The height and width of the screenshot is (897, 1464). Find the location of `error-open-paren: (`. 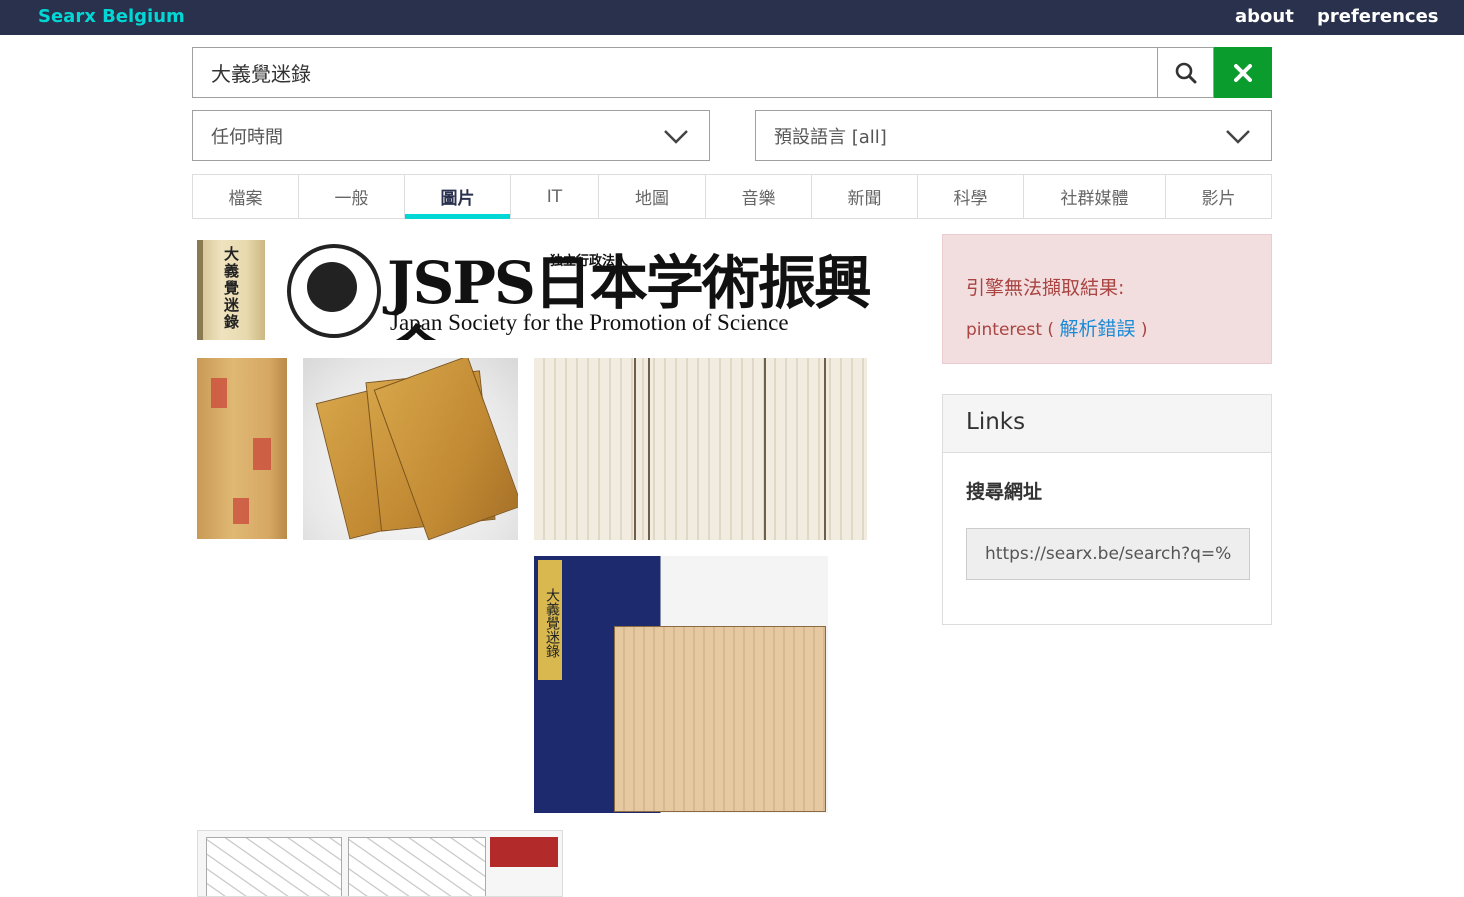

error-open-paren: ( is located at coordinates (1051, 330).